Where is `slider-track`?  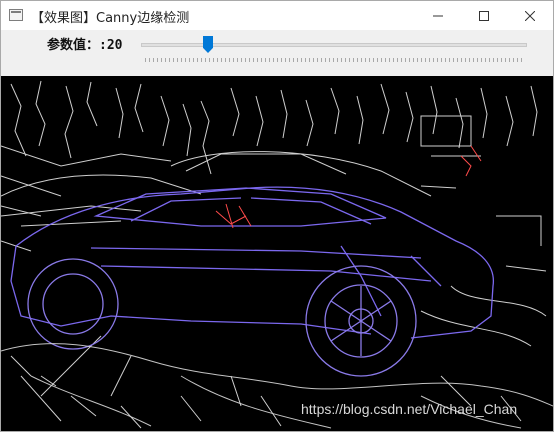 slider-track is located at coordinates (334, 45).